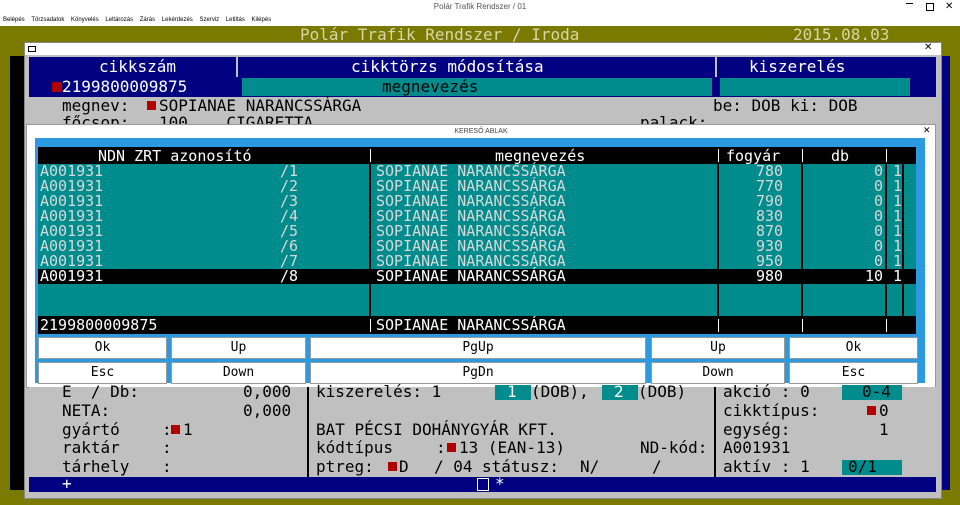  What do you see at coordinates (884, 429) in the screenshot?
I see `egyseg-value: 1` at bounding box center [884, 429].